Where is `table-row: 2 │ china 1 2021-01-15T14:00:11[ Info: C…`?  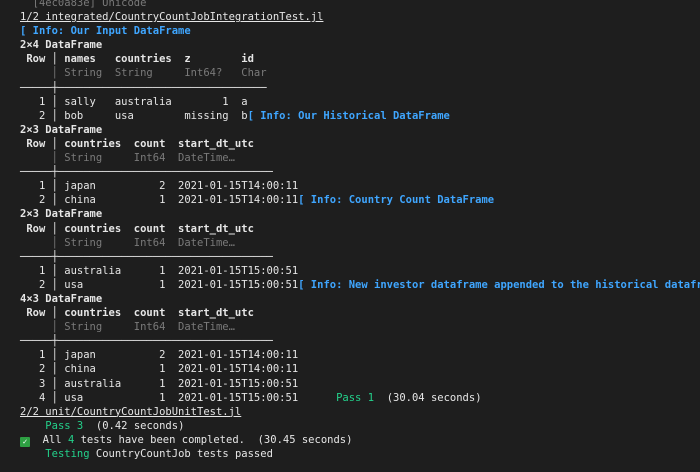 table-row: 2 │ china 1 2021-01-15T14:00:11[ Info: C… is located at coordinates (360, 200).